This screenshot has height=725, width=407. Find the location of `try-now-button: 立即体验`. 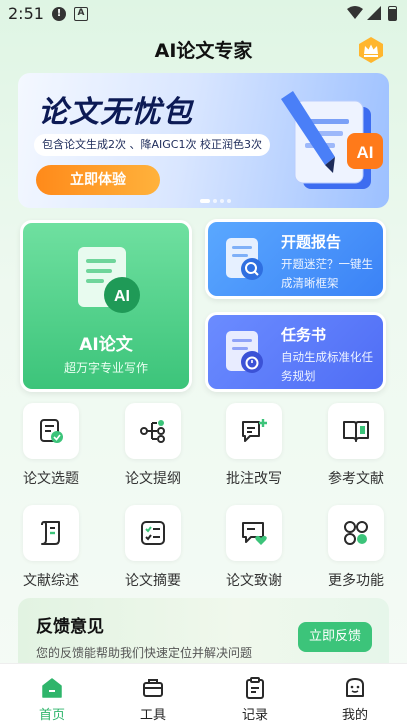

try-now-button: 立即体验 is located at coordinates (98, 180).